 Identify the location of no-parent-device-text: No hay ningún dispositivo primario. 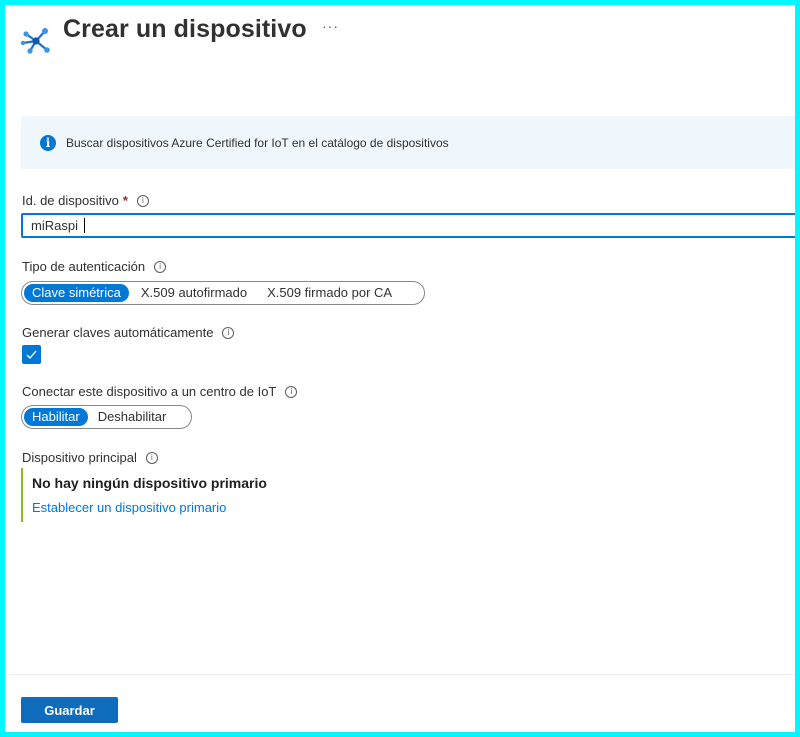
(149, 483).